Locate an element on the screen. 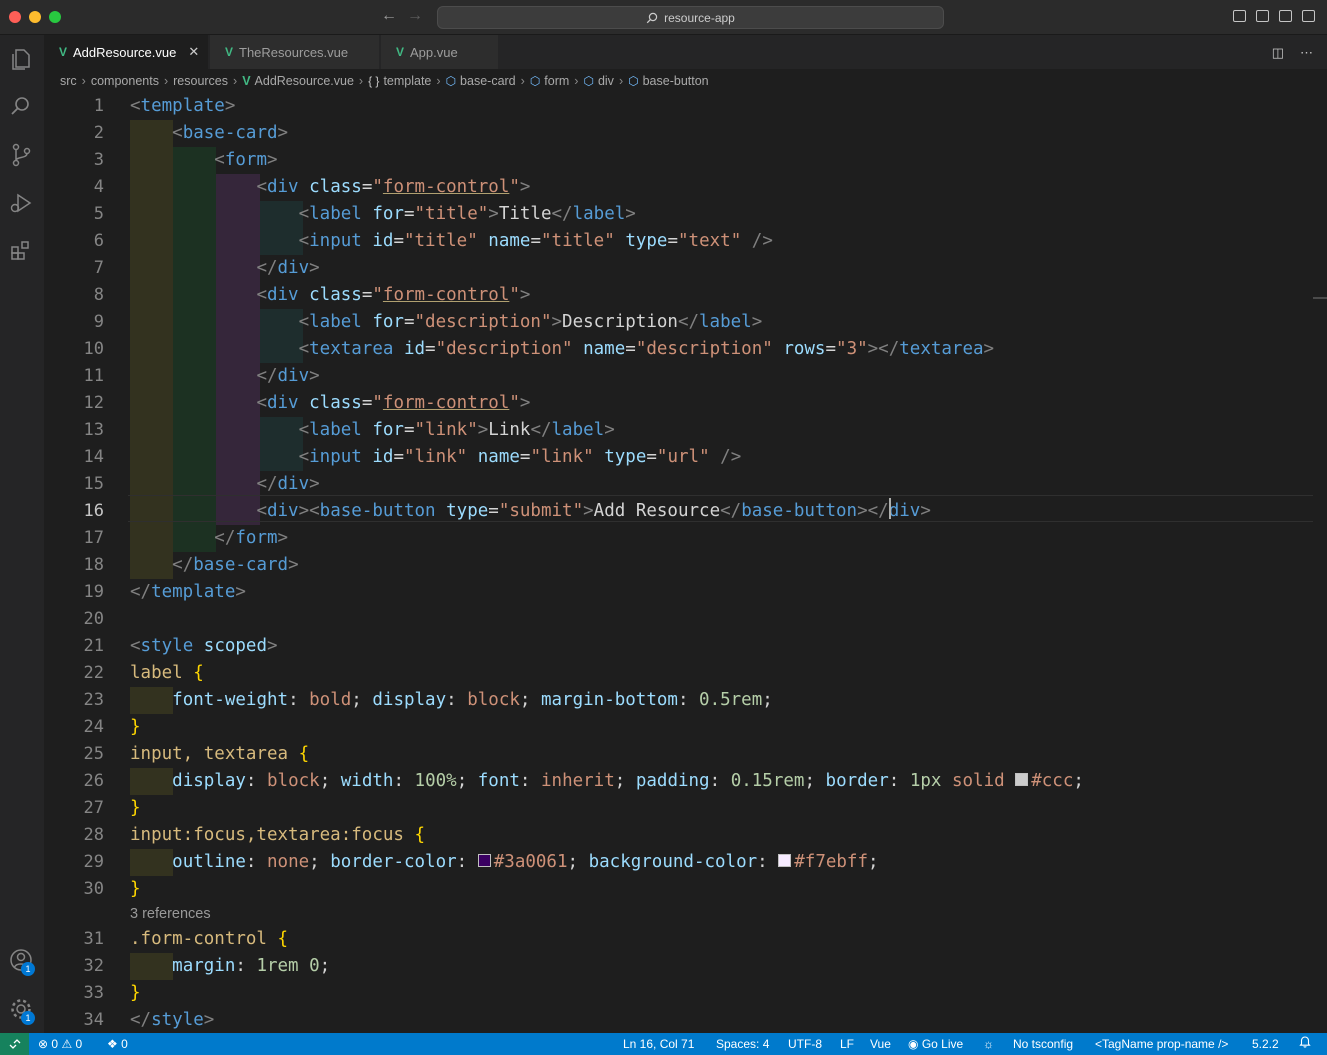 Image resolution: width=1327 pixels, height=1055 pixels. encoding: UTF-8 is located at coordinates (805, 1044).